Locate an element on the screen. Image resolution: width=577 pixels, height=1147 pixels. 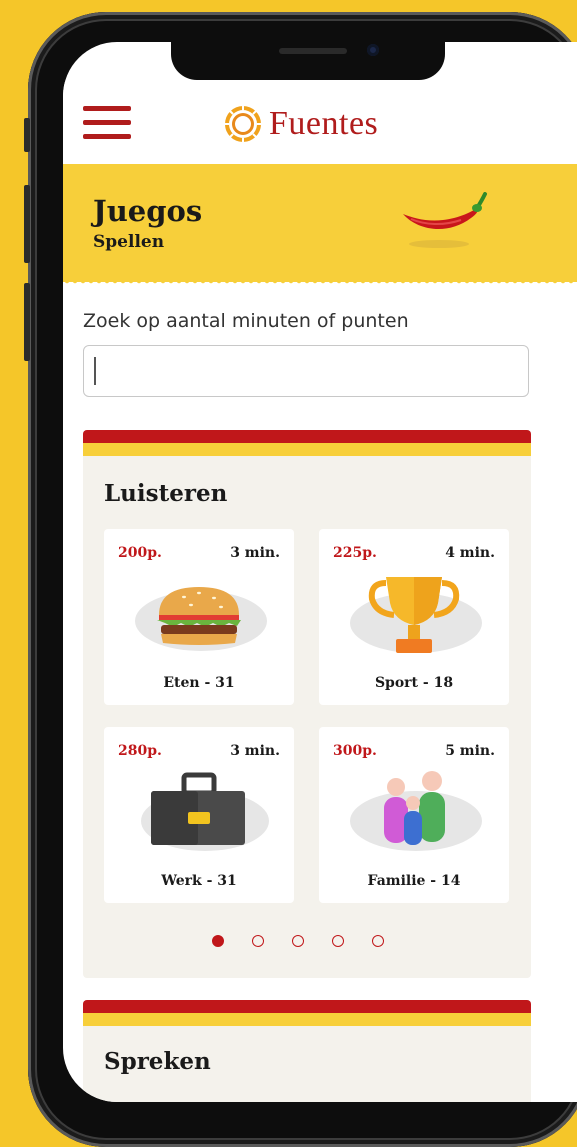
tile-points: 300p. is located at coordinates (355, 751).